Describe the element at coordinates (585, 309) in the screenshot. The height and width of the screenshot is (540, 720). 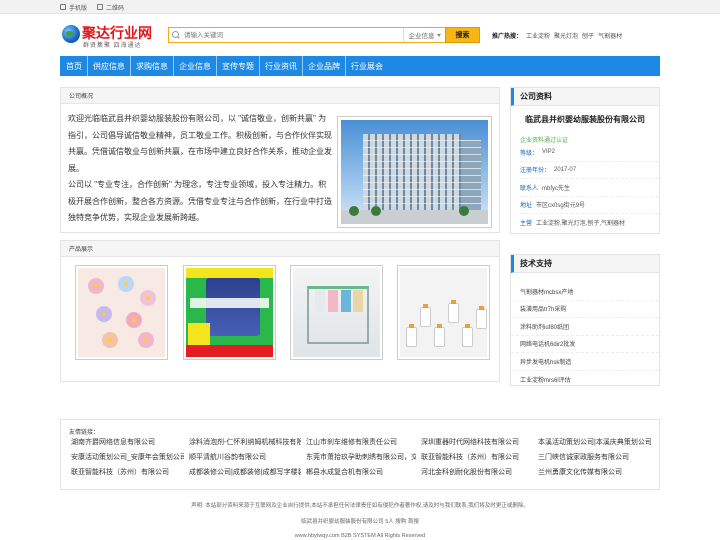
I see `tech-link: 装潢用品tr7h采购` at that location.